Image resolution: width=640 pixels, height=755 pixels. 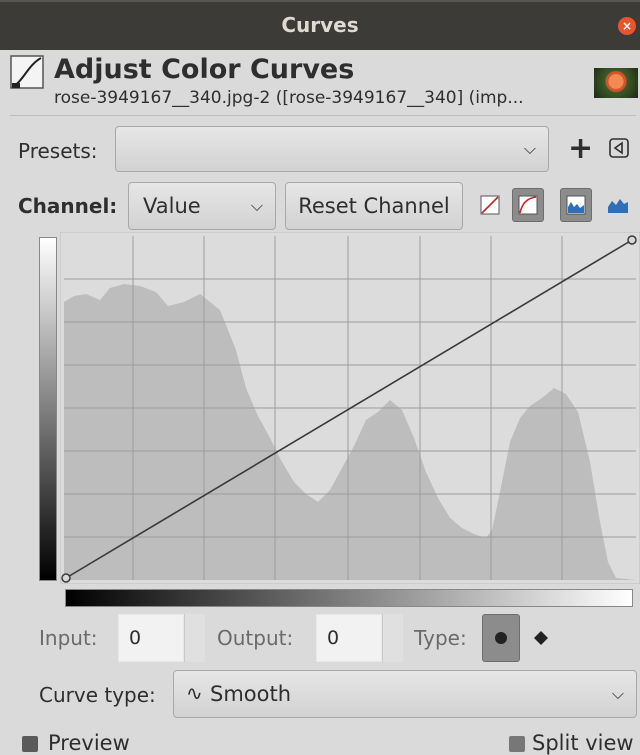 I want to click on log-curve-icon, so click(x=528, y=205).